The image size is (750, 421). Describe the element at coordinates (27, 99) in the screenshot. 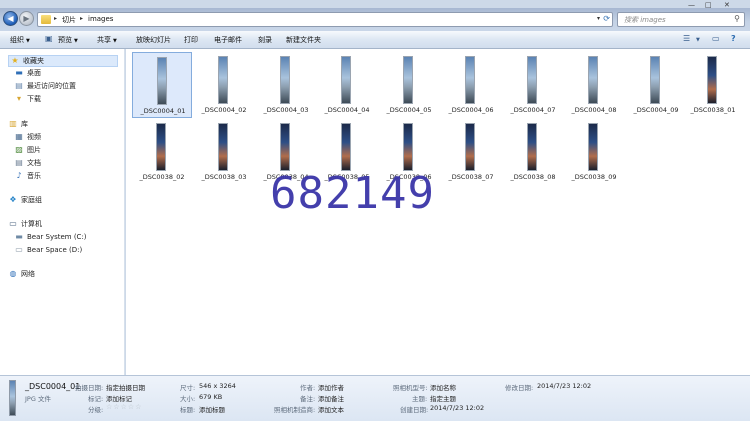

I see `sidebar-item-downloads: ▾ 下载` at that location.